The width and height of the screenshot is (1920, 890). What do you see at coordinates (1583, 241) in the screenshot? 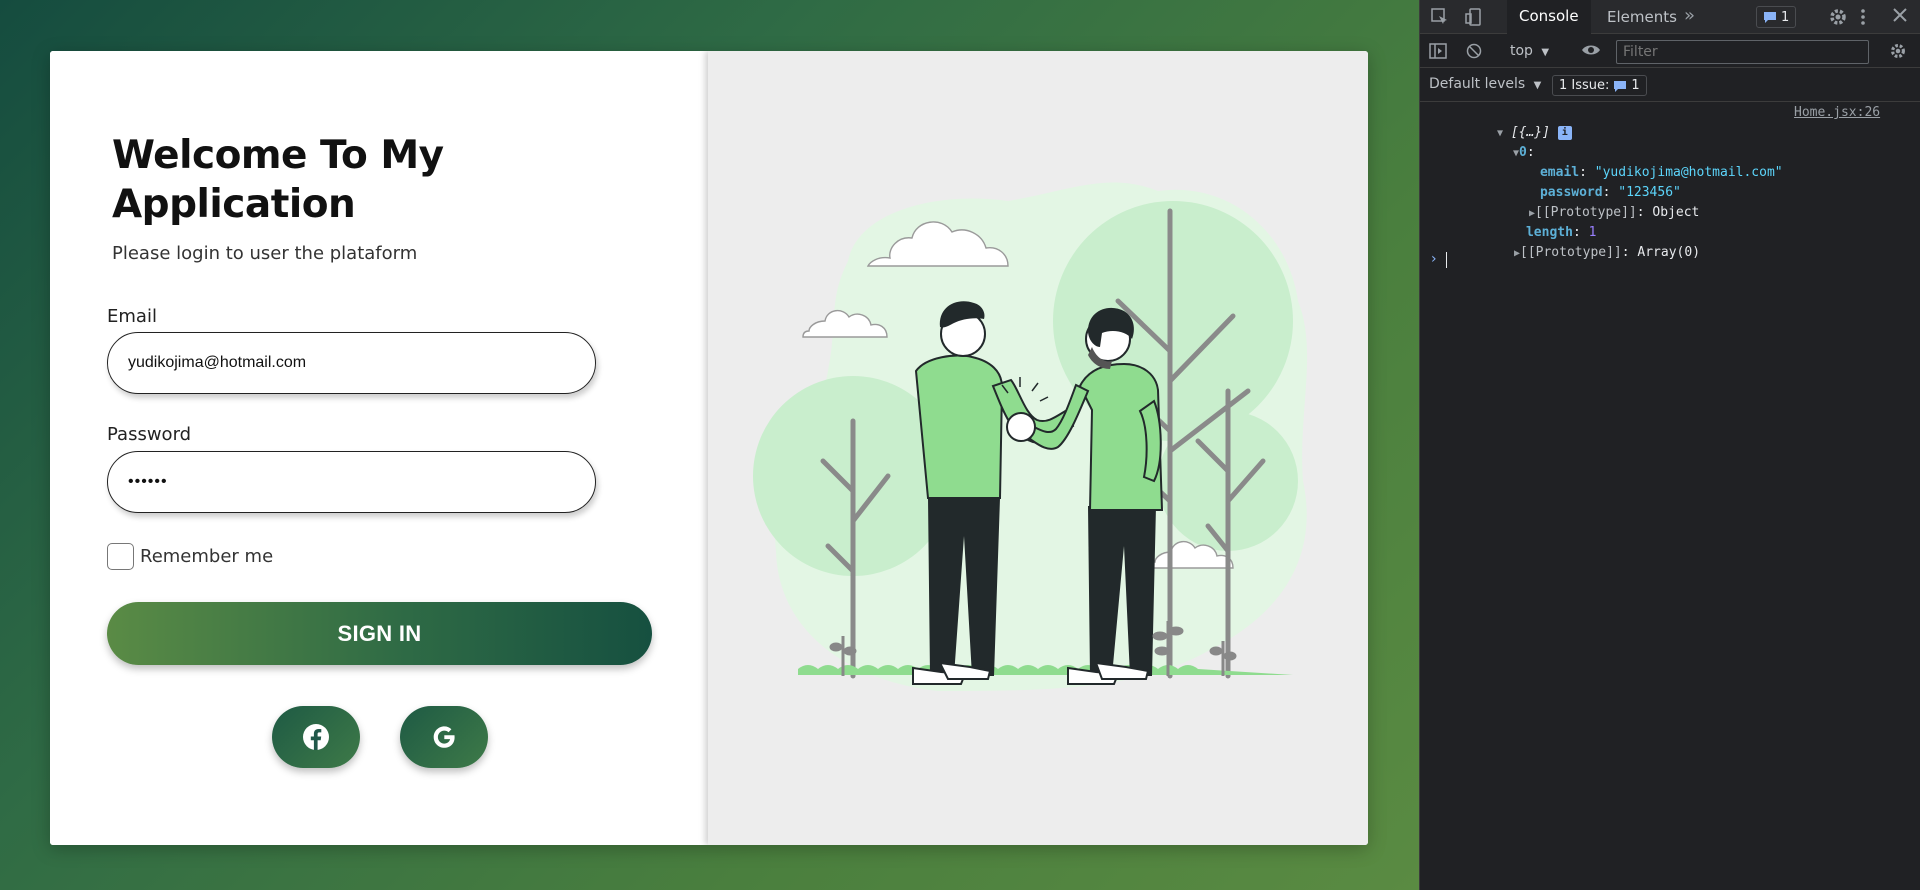
I see `log-prototype-array-row: ▶[[Prototype]]: Array(0)` at bounding box center [1583, 241].